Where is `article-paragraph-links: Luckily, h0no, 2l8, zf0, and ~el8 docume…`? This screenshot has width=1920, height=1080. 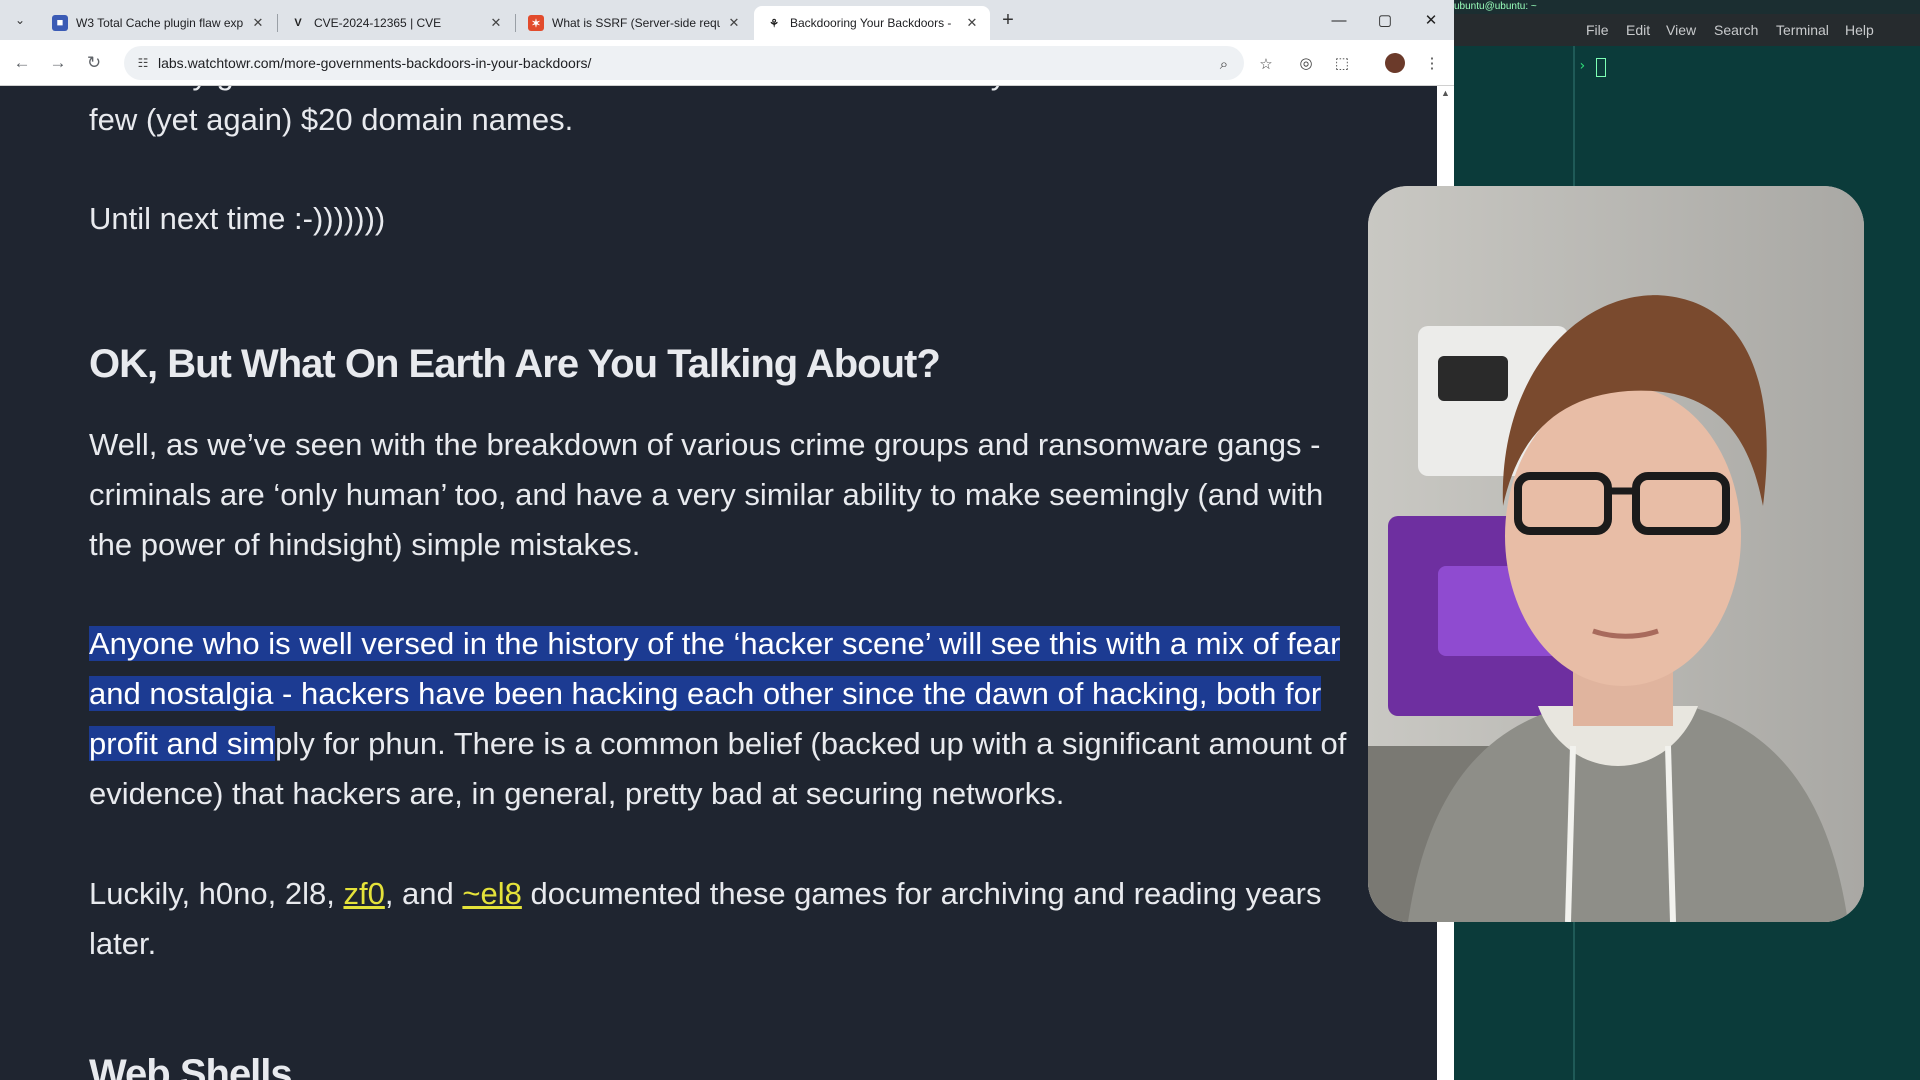
article-paragraph-links: Luckily, h0no, 2l8, zf0, and ~el8 docume… is located at coordinates (724, 919).